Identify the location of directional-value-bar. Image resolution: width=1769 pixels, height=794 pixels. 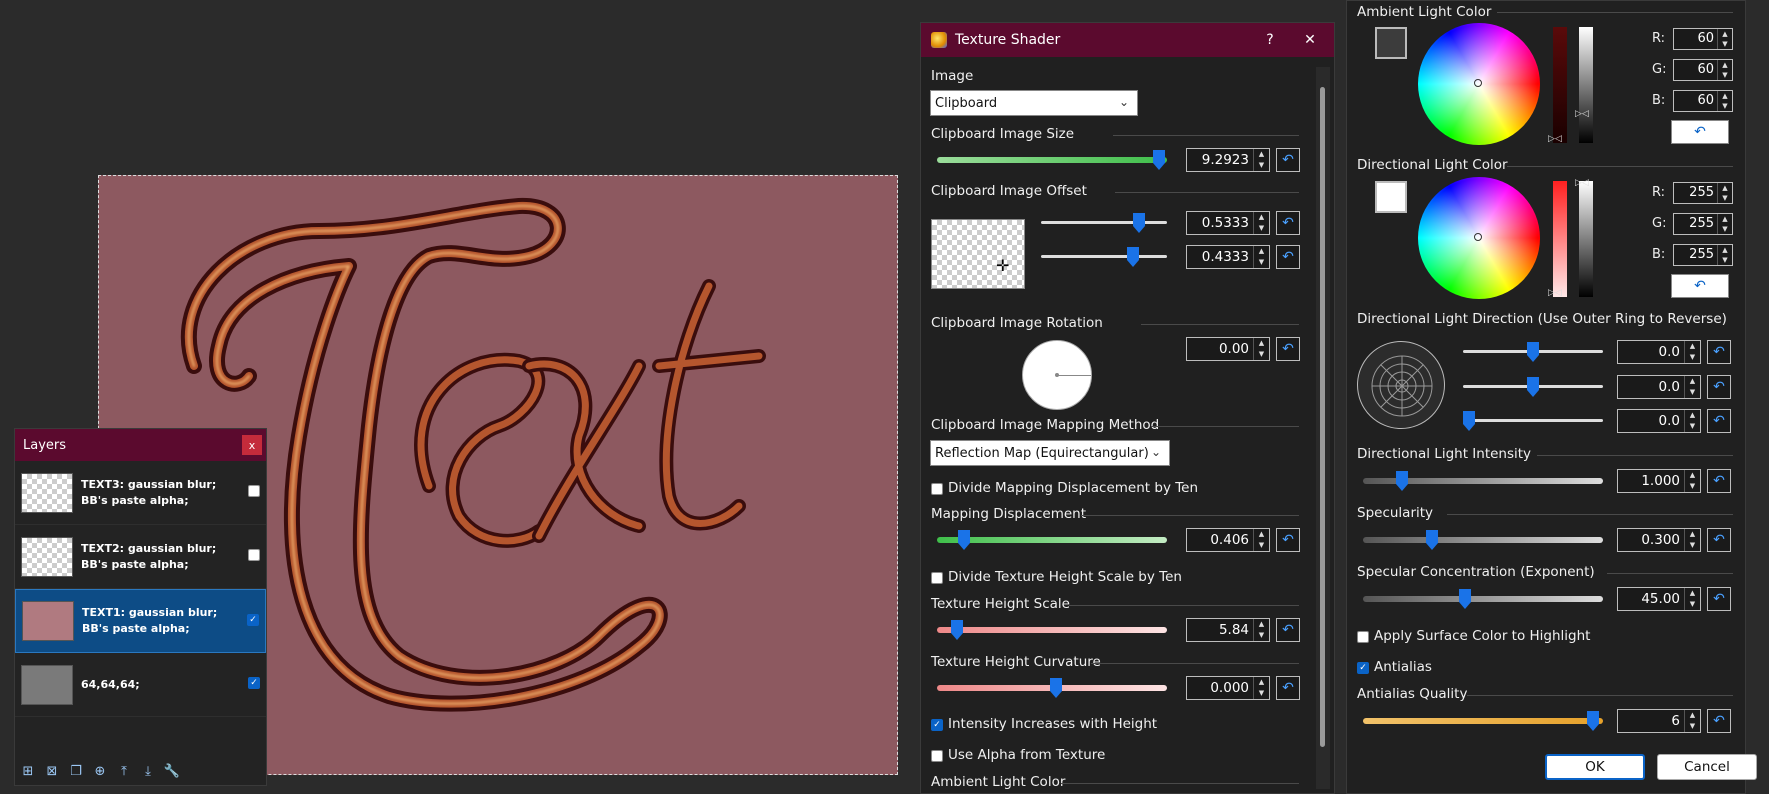
(1586, 239).